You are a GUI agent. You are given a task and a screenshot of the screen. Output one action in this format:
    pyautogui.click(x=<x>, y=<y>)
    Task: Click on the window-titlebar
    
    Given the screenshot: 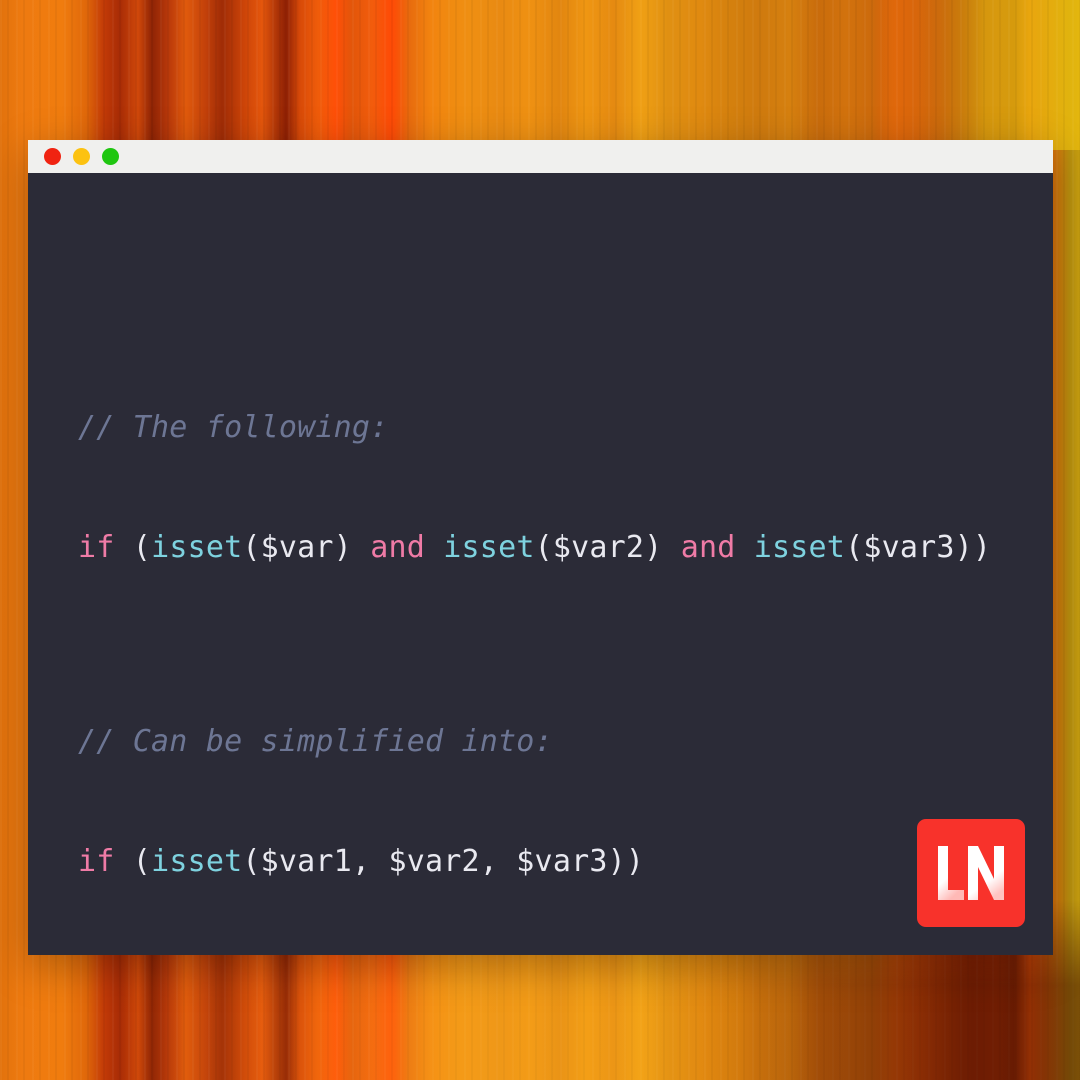 What is the action you would take?
    pyautogui.click(x=540, y=156)
    